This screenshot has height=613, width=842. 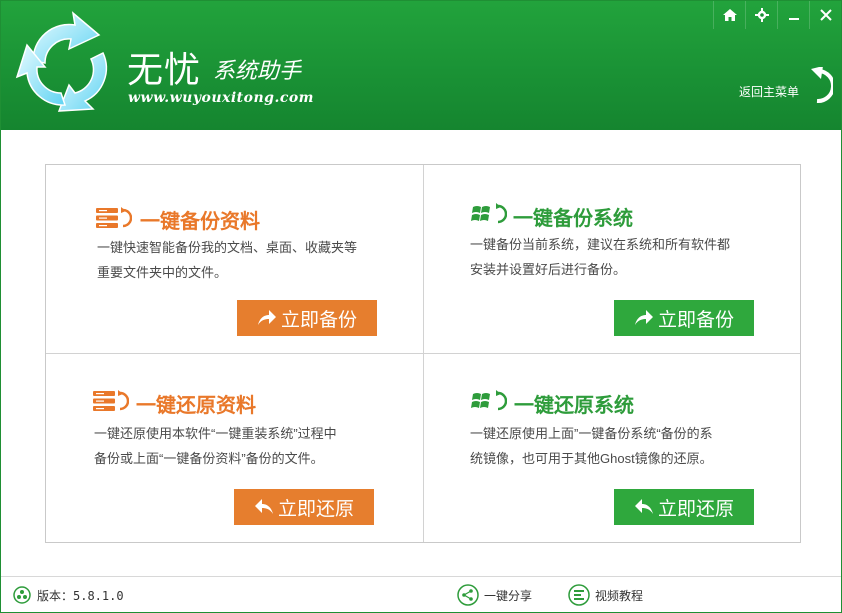 I want to click on restore-system-button: 立即还原, so click(x=684, y=507).